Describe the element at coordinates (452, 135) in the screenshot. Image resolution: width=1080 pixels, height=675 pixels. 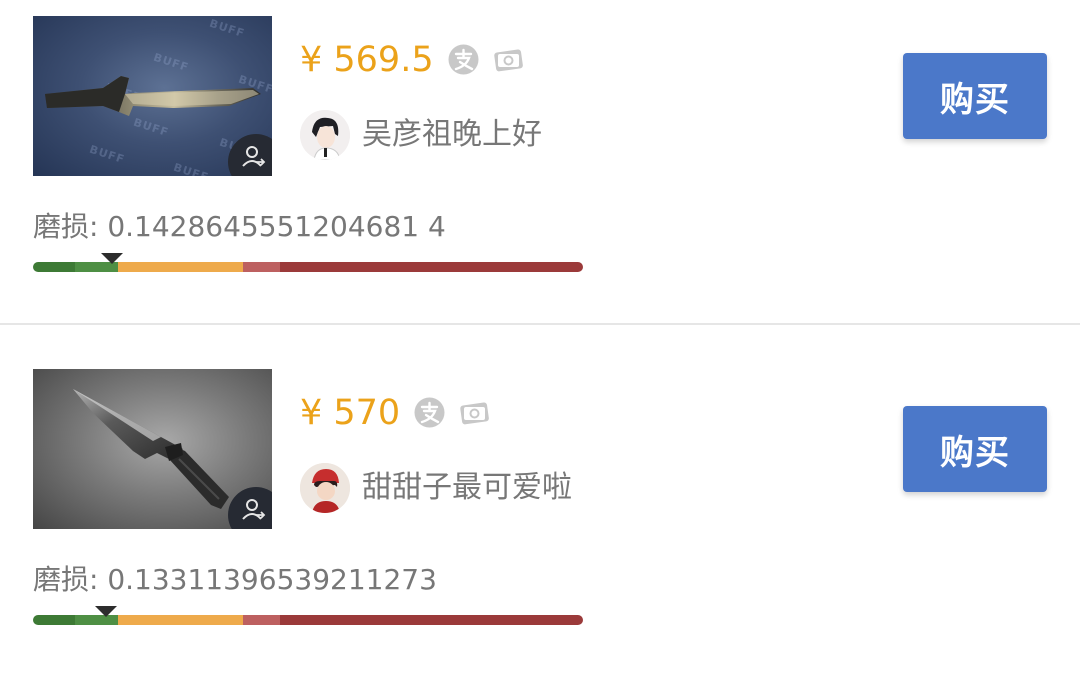
I see `seller-name: 吴彦祖晚上好` at that location.